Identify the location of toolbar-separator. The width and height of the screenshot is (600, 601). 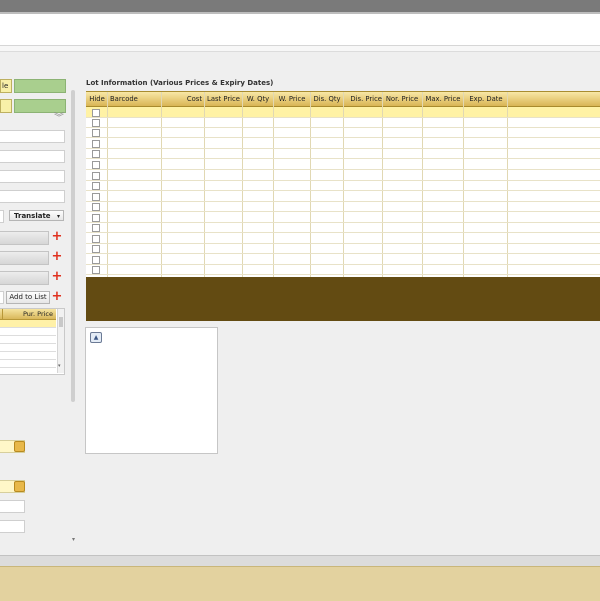
(300, 49).